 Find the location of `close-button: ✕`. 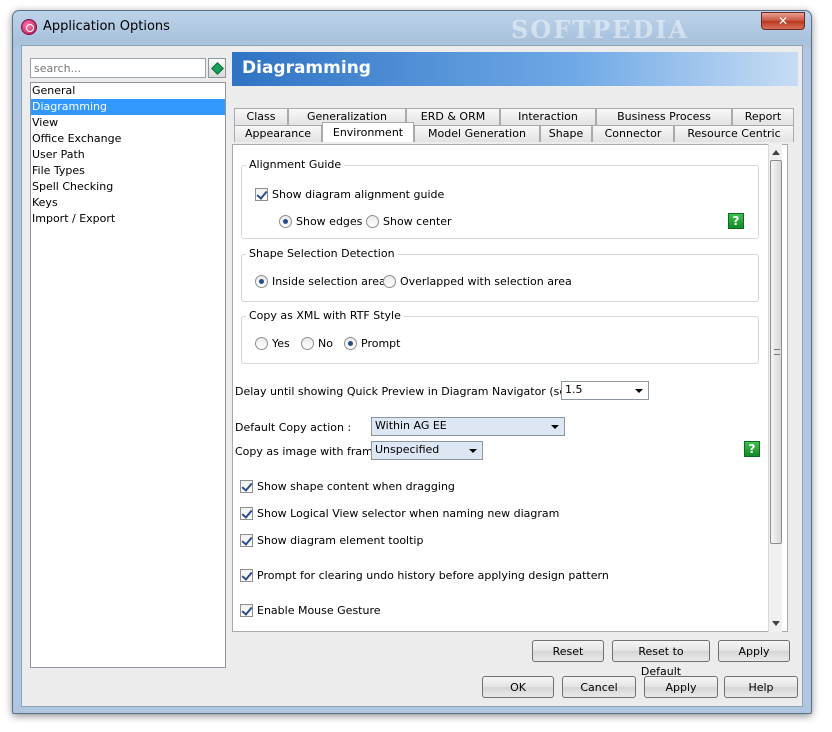

close-button: ✕ is located at coordinates (783, 21).